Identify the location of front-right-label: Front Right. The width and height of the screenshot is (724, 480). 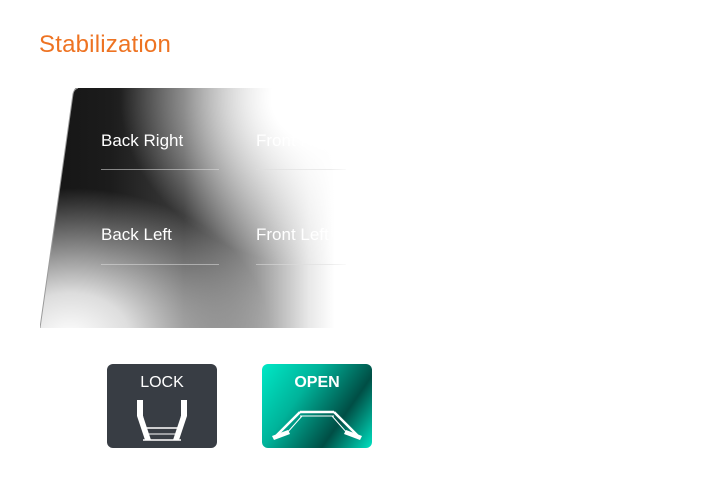
(298, 141).